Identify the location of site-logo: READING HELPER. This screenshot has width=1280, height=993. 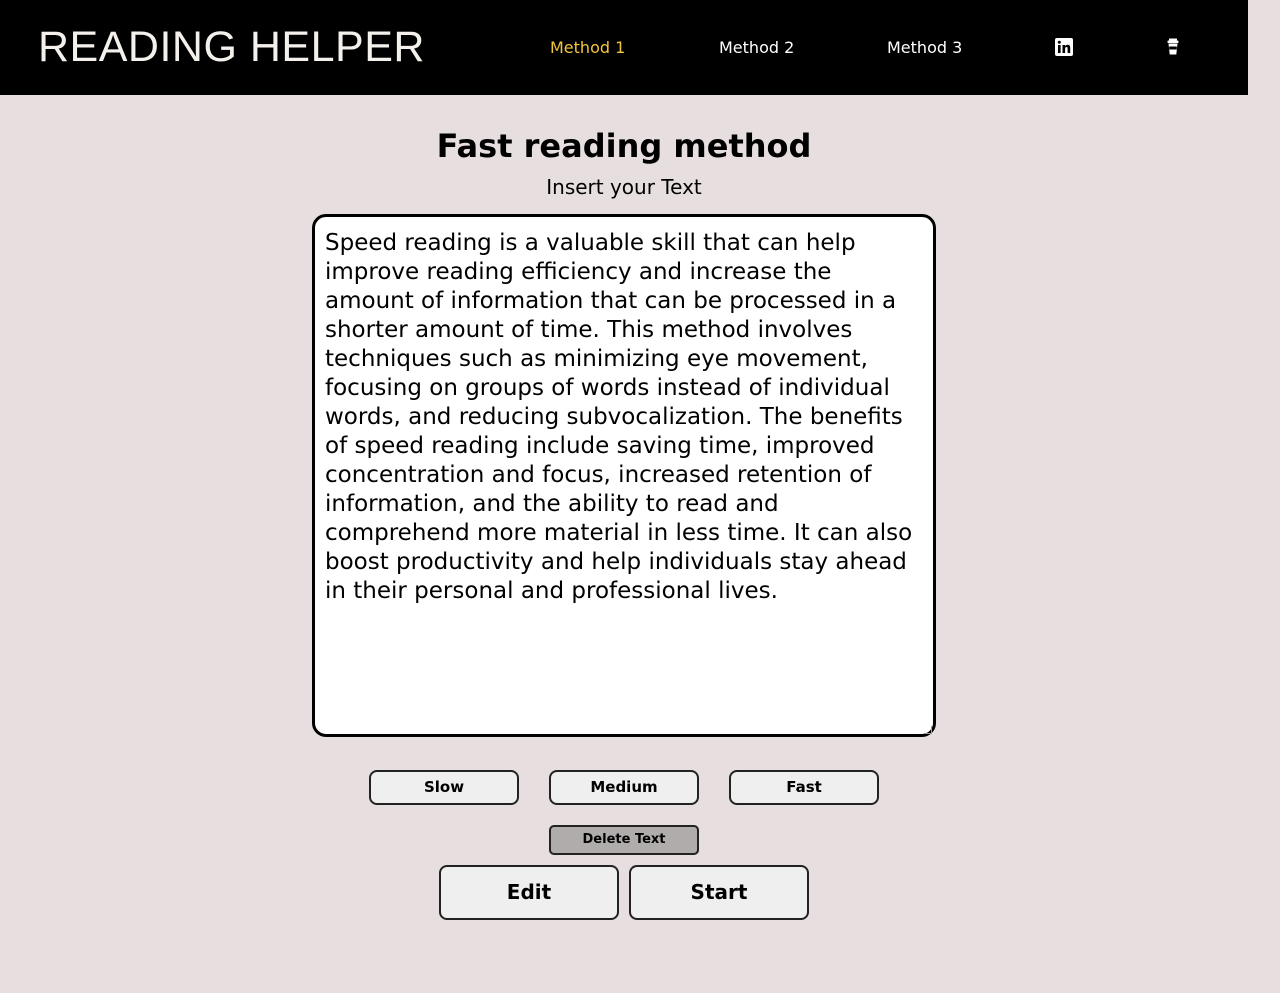
(231, 47).